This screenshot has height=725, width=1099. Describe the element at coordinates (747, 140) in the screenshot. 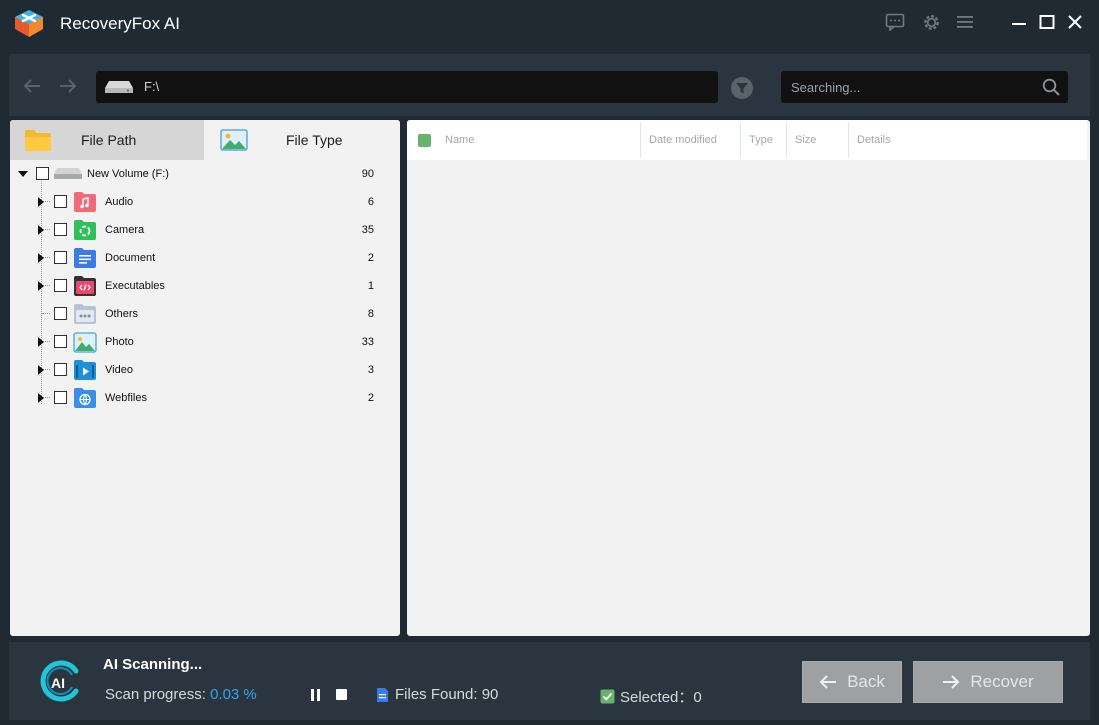

I see `file-list-header: Name Date modified Type Size Details` at that location.